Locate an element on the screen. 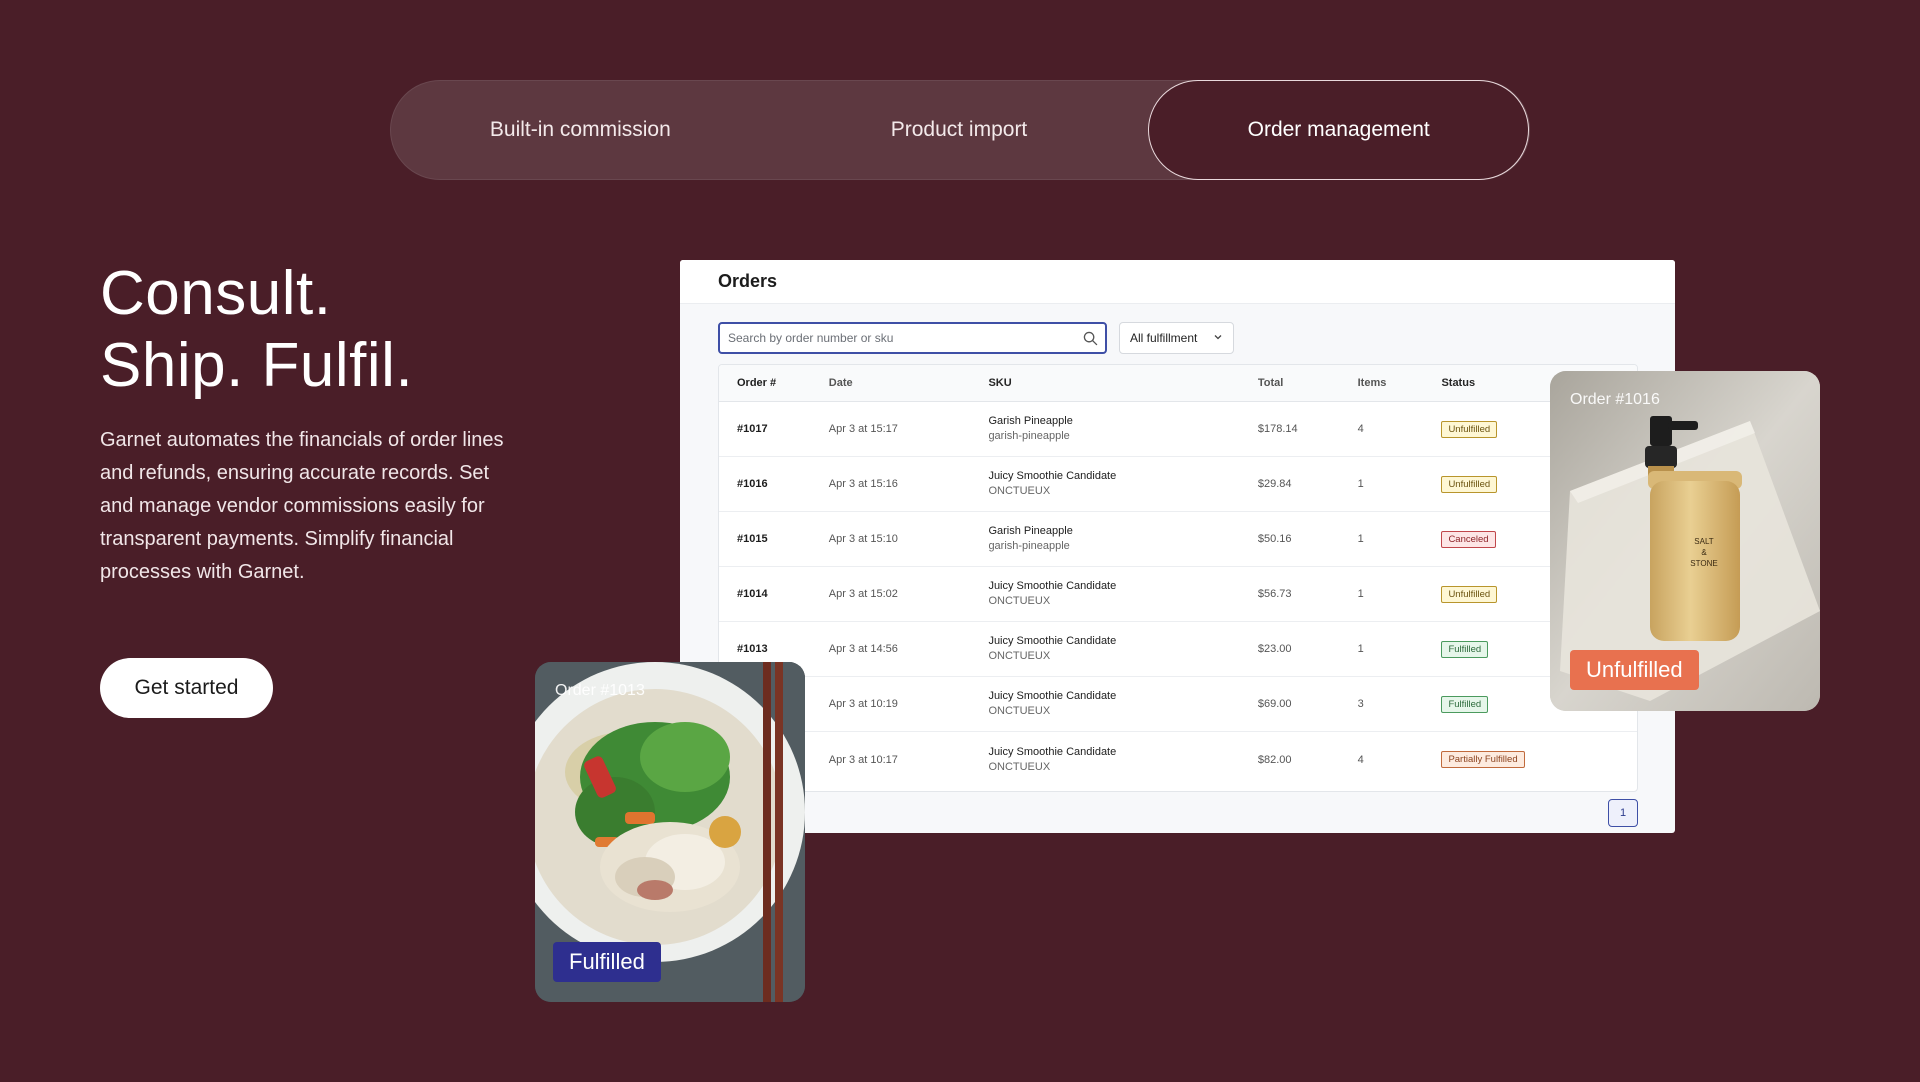  order-total: $50.16 is located at coordinates (1274, 539).